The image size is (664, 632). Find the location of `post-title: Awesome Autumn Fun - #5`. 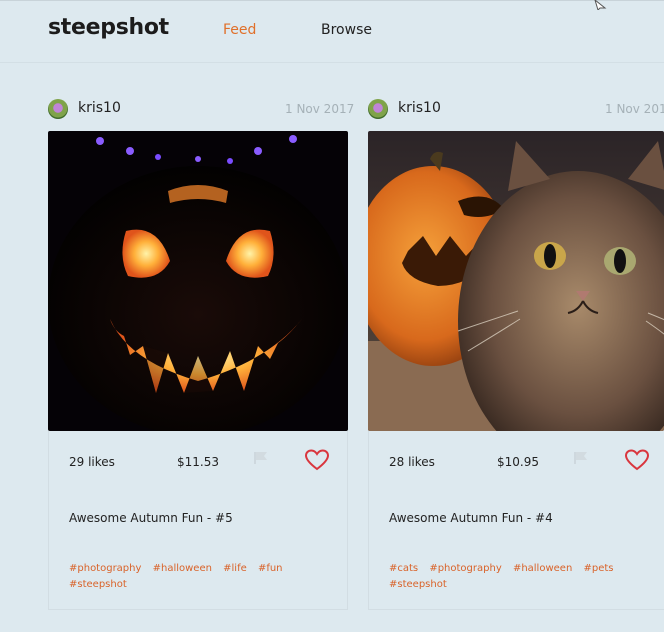

post-title: Awesome Autumn Fun - #5 is located at coordinates (151, 518).